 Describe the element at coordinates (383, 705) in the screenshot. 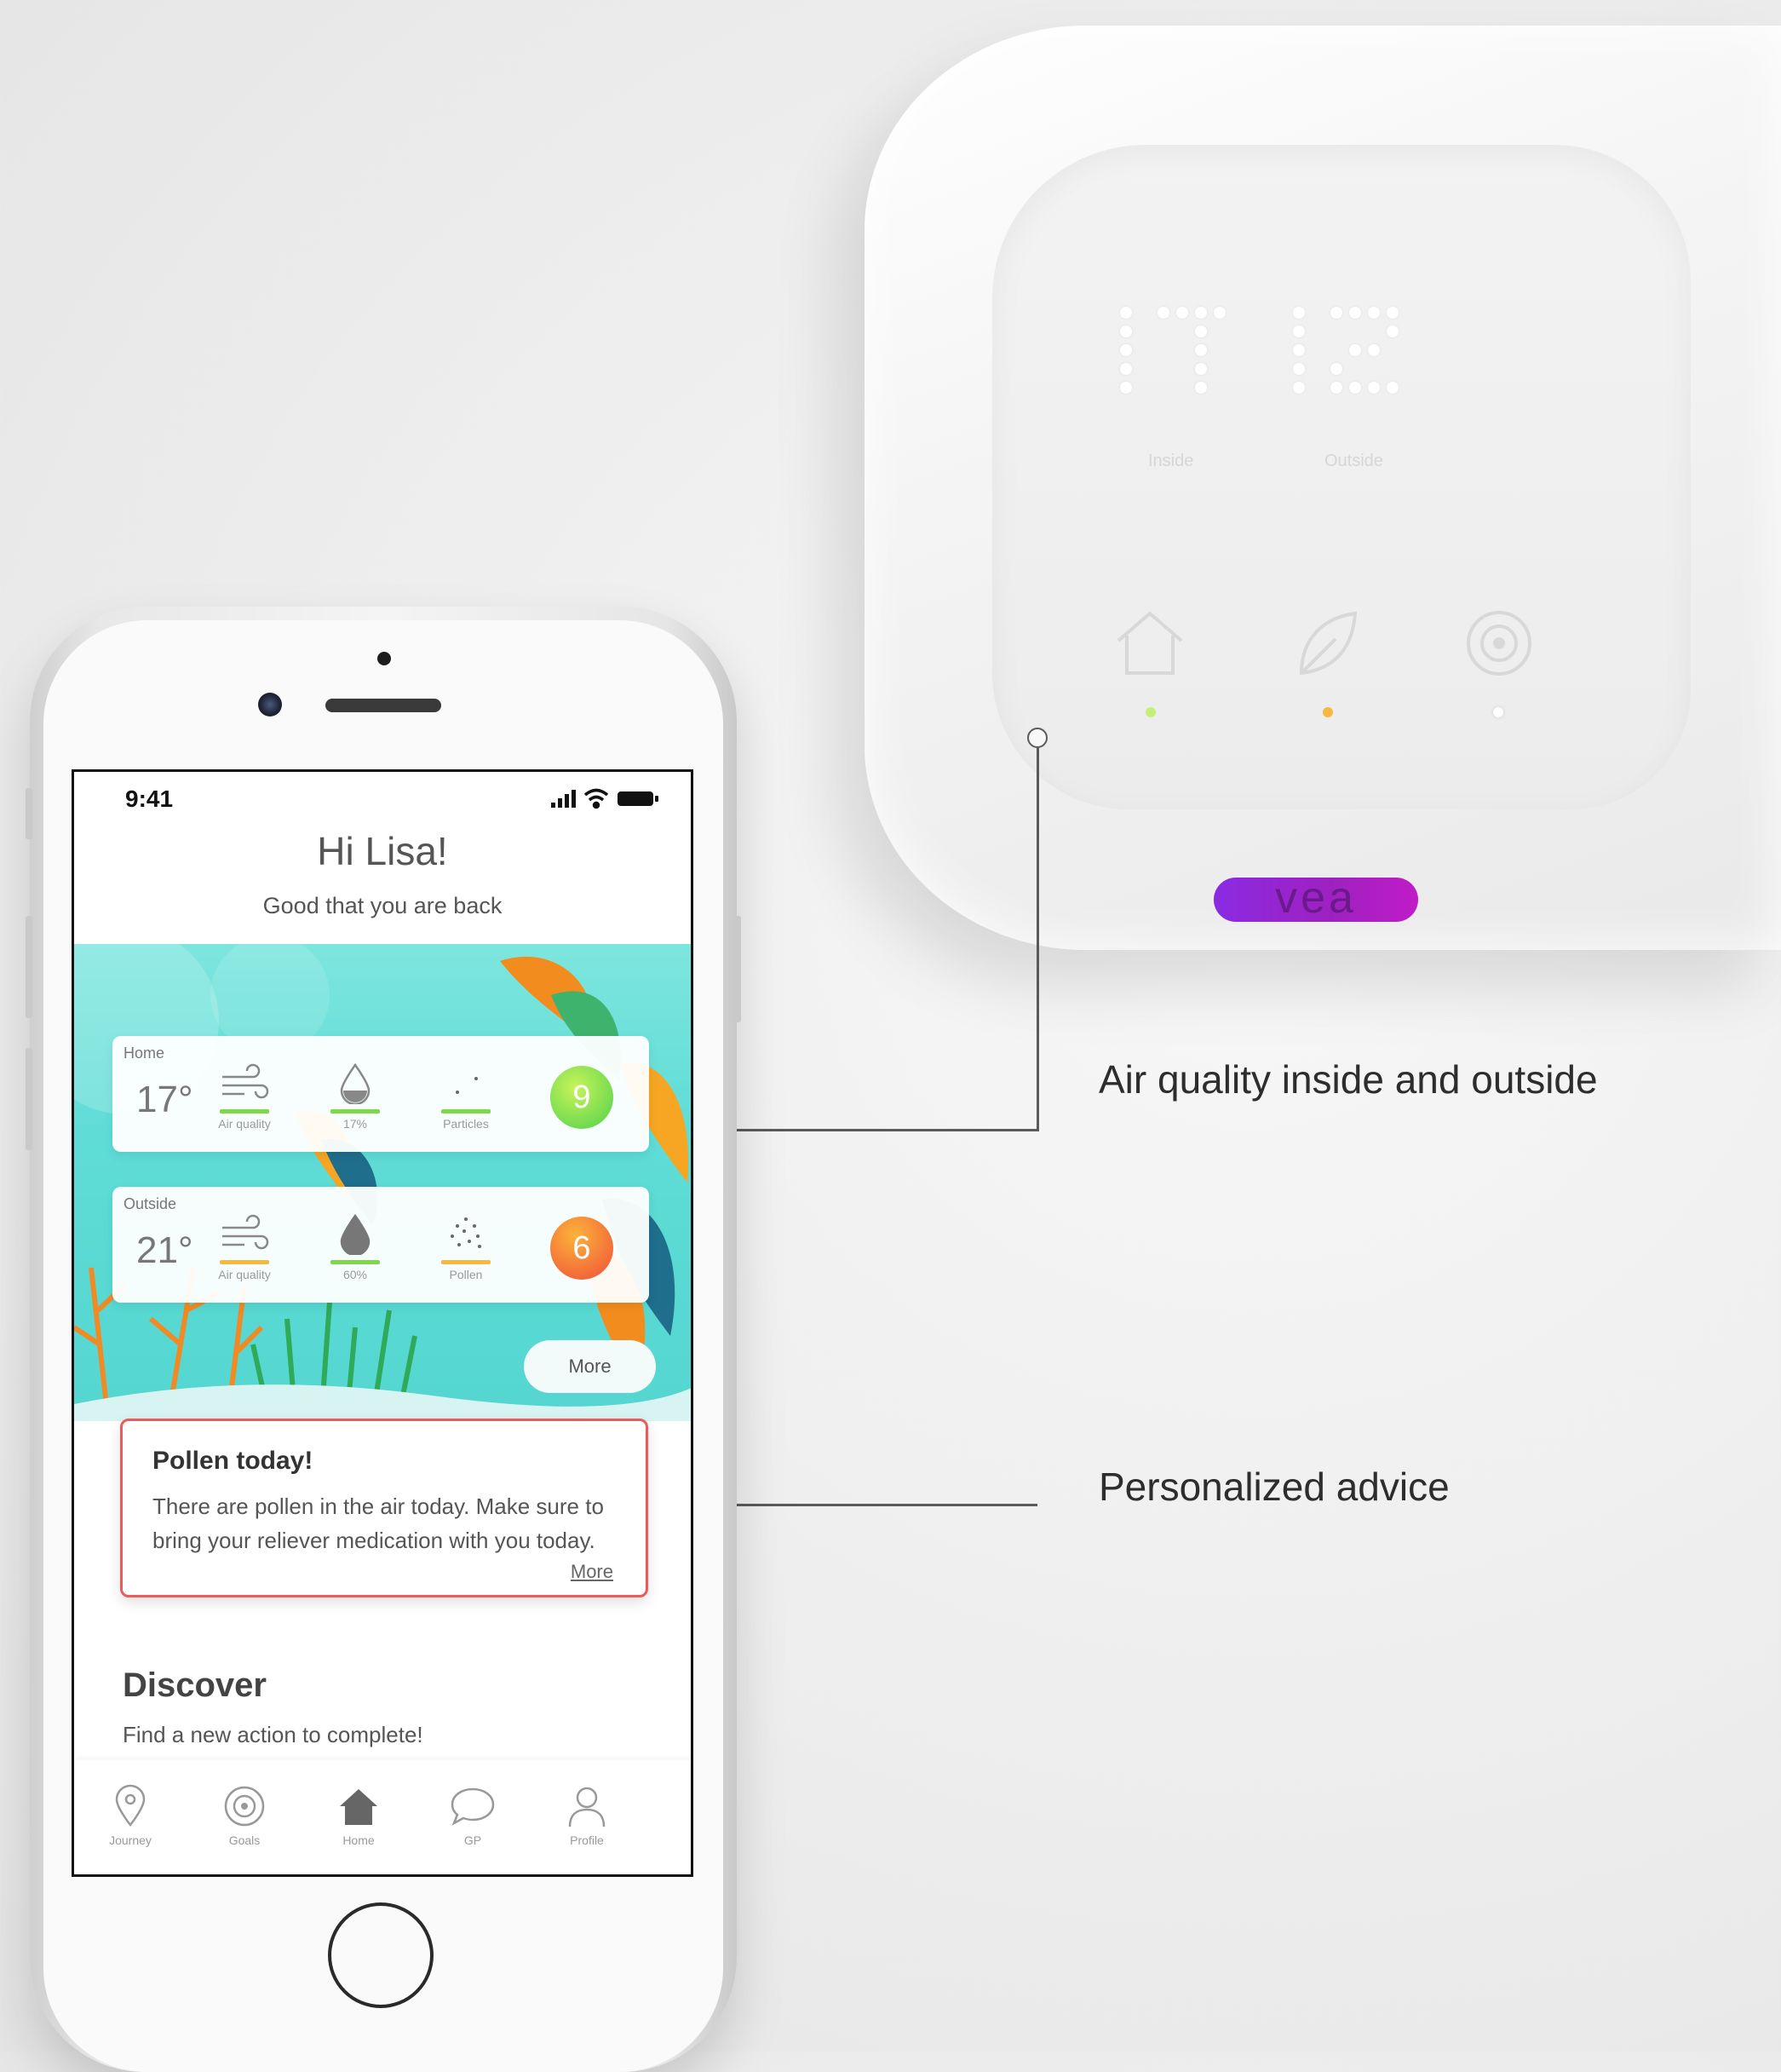

I see `earpiece-speaker` at that location.